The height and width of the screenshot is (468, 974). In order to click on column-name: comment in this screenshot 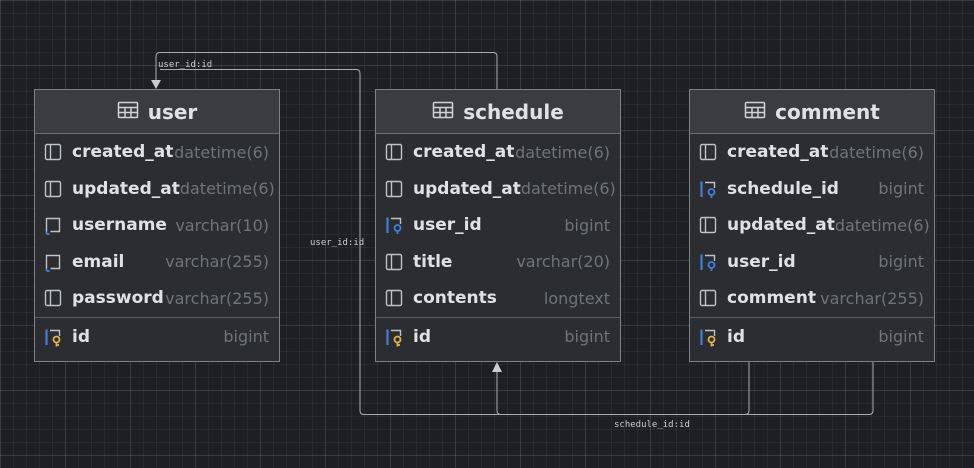, I will do `click(771, 298)`.